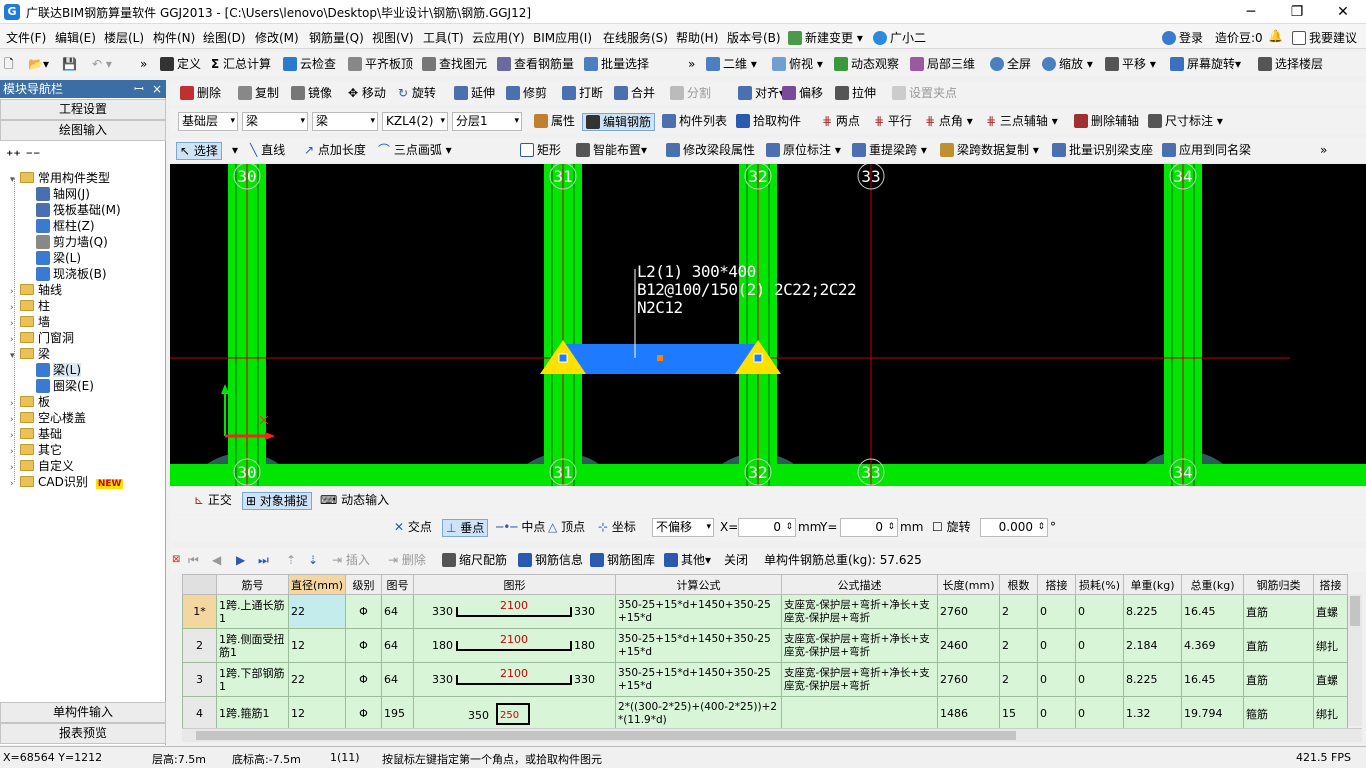  I want to click on cell-dia: 22, so click(317, 611).